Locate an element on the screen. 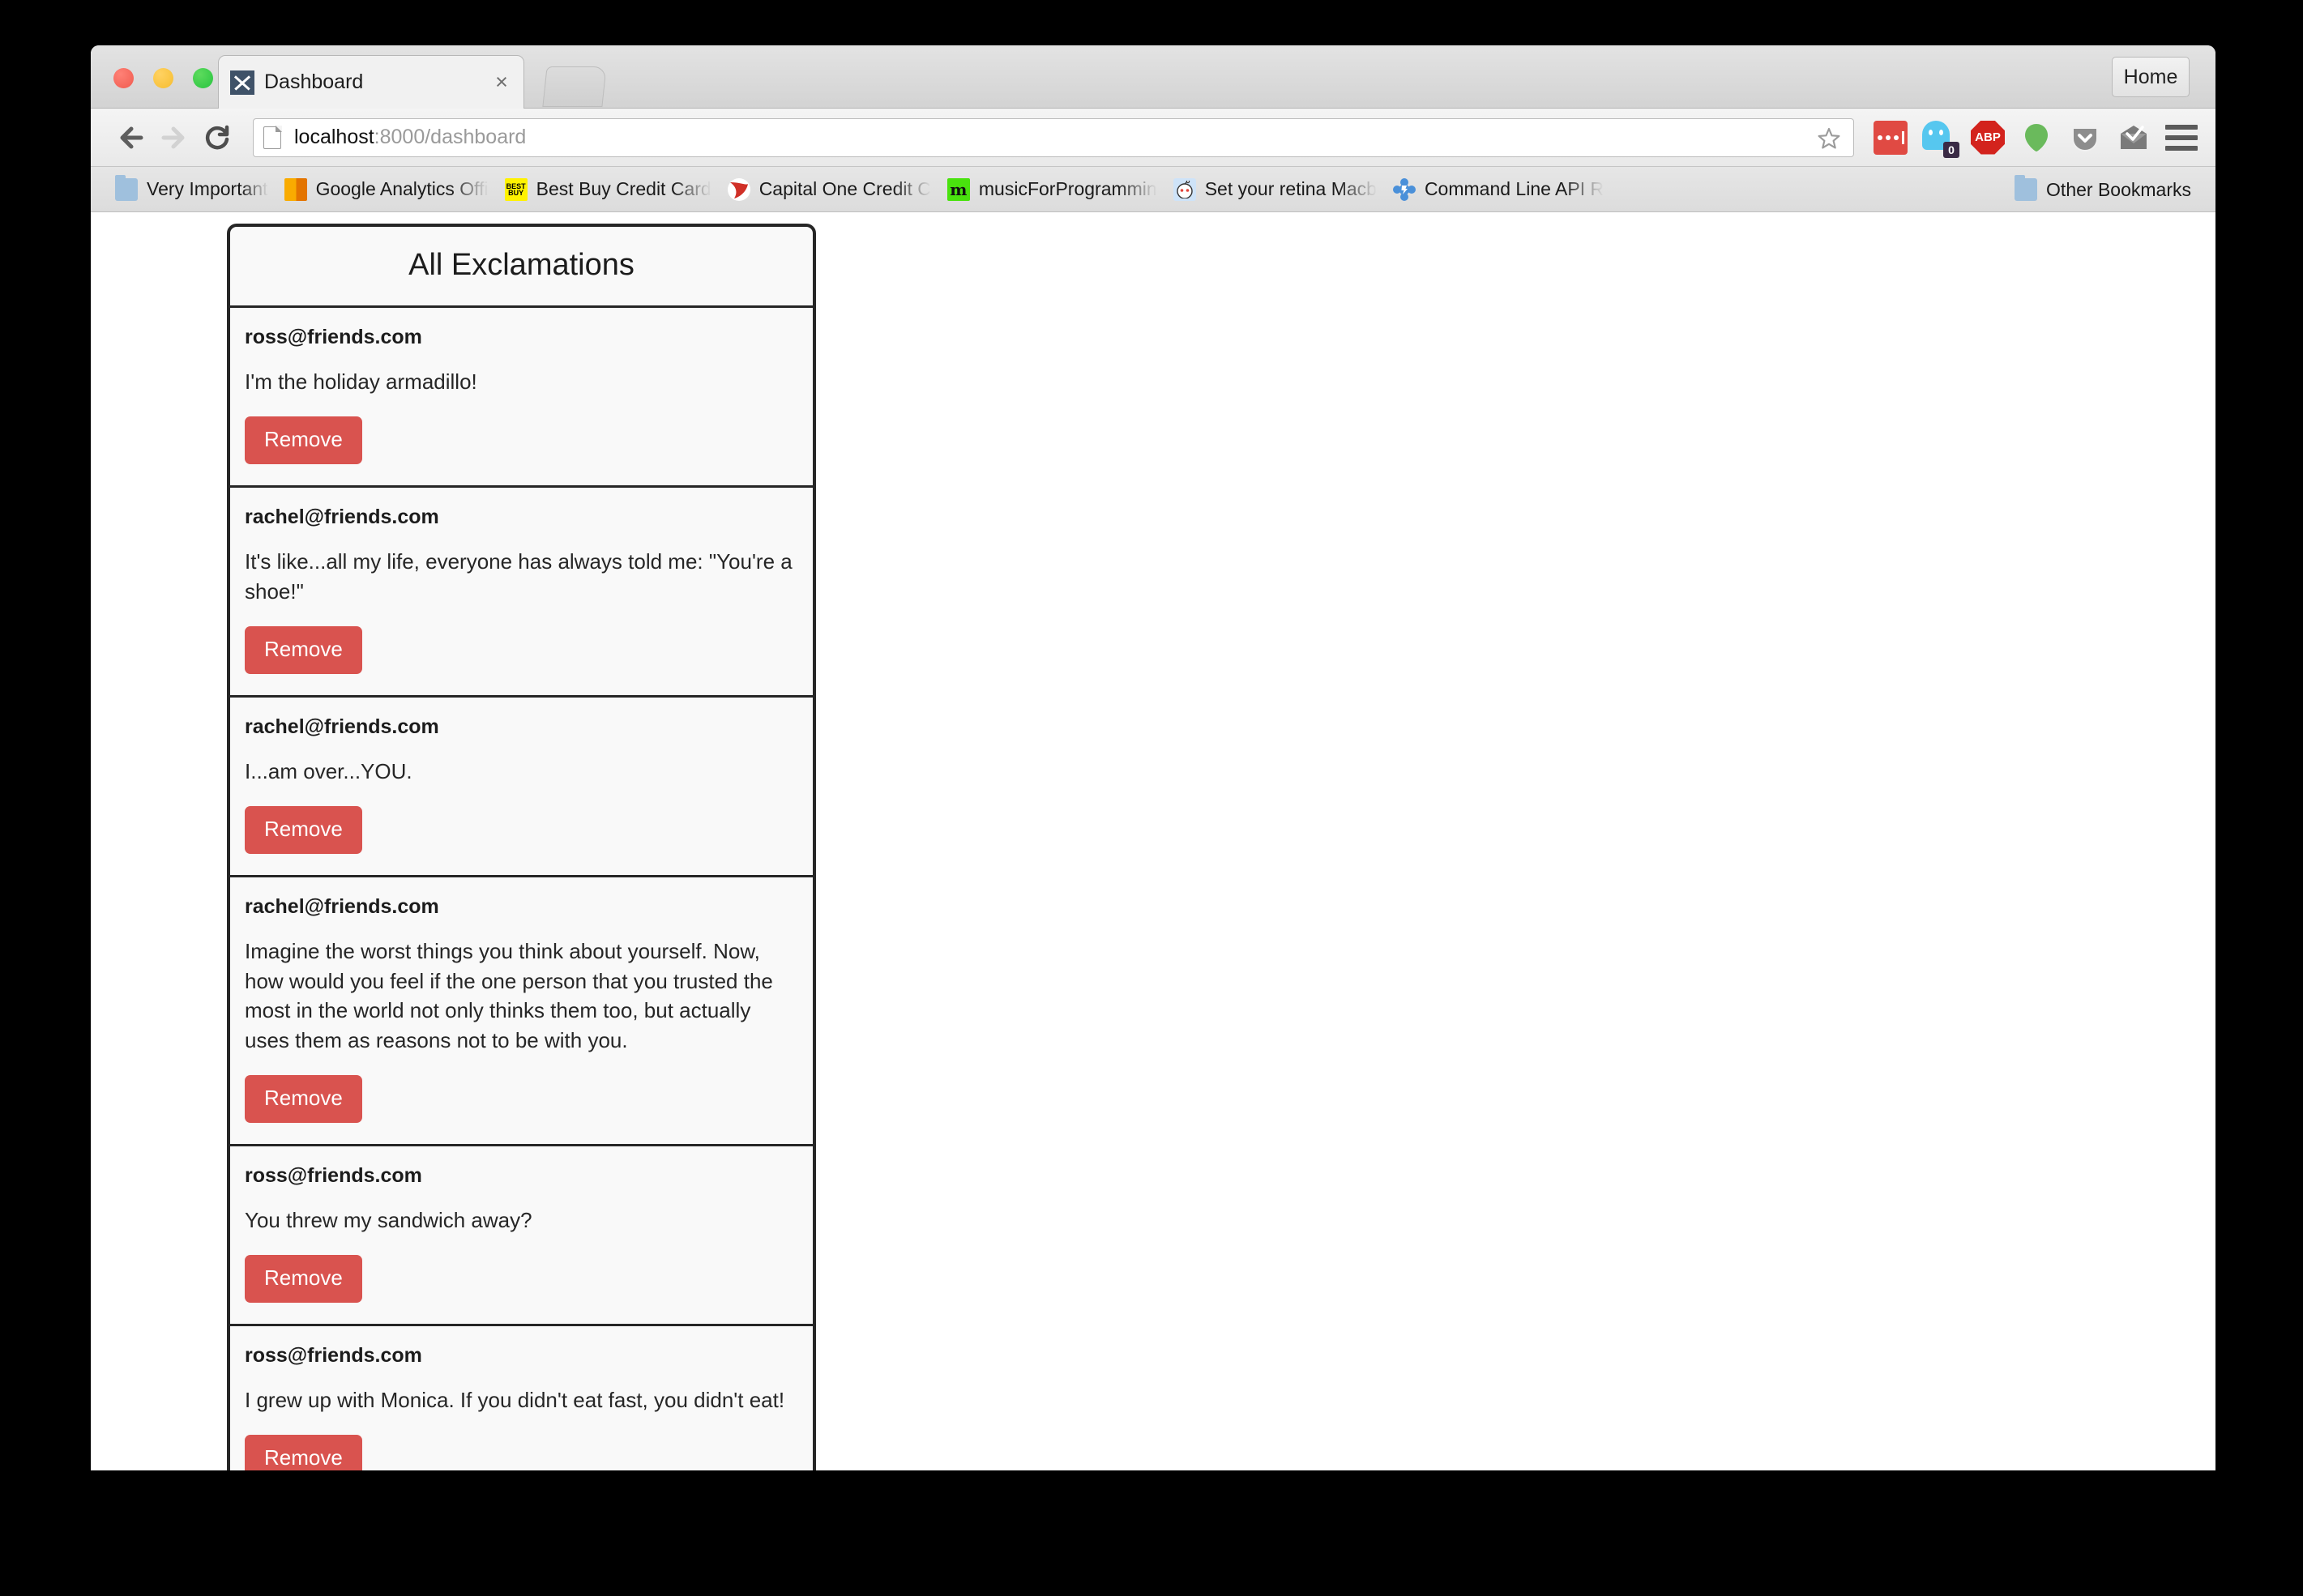 Image resolution: width=2303 pixels, height=1596 pixels. browser-toolbar: localhost:8000/dashboard 0 ABP is located at coordinates (1153, 138).